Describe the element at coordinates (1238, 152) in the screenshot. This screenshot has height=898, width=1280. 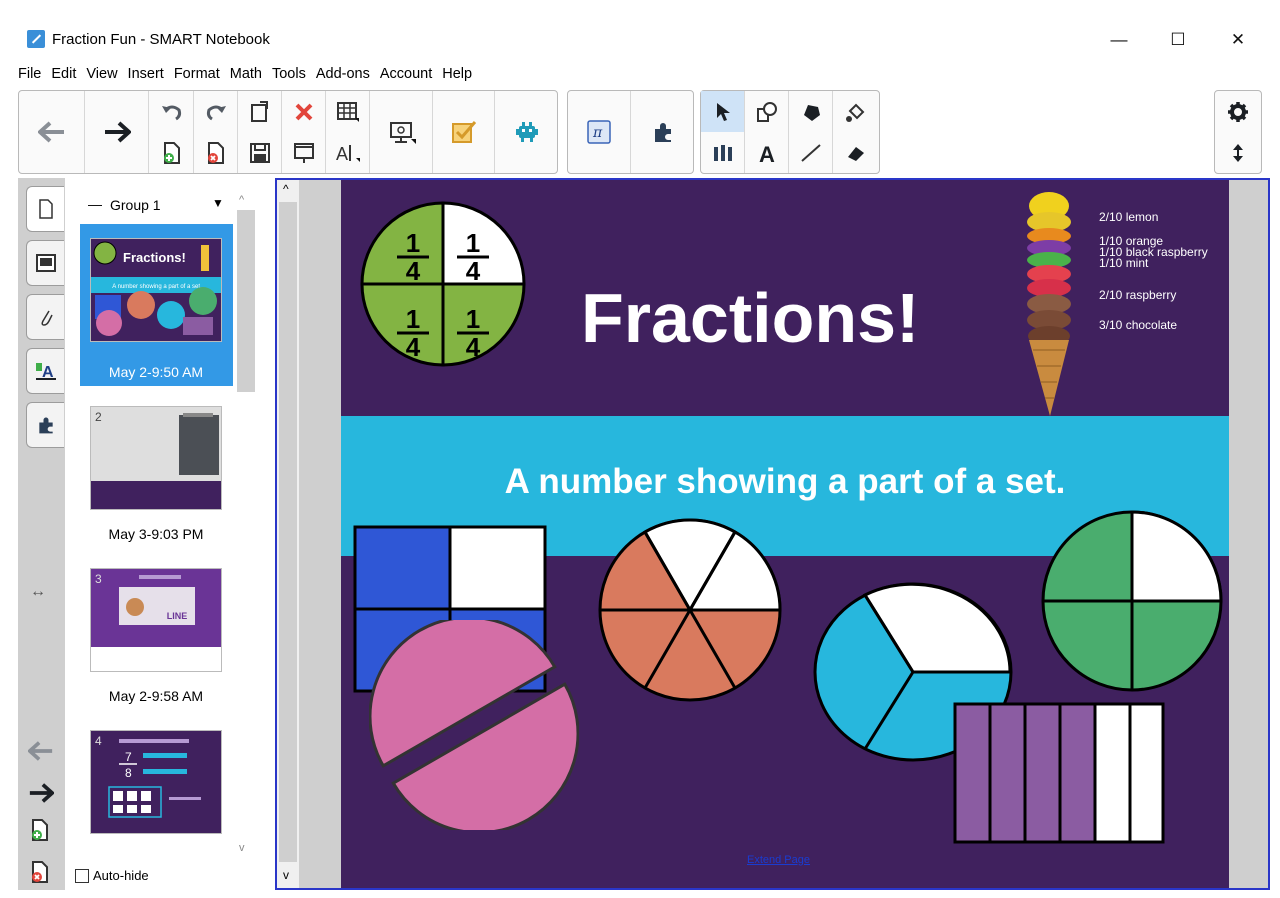
I see `move-toolbar-button` at that location.